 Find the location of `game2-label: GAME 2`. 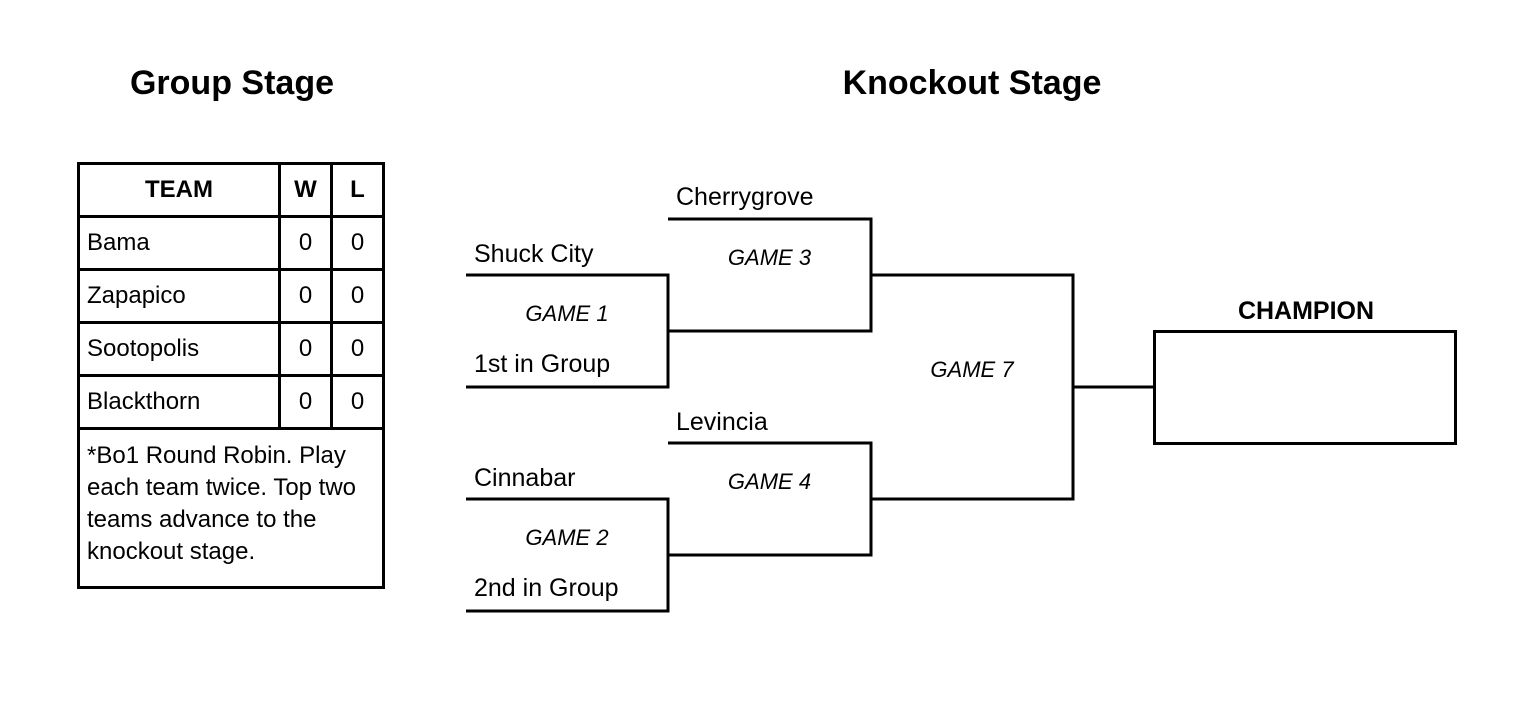

game2-label: GAME 2 is located at coordinates (567, 537).